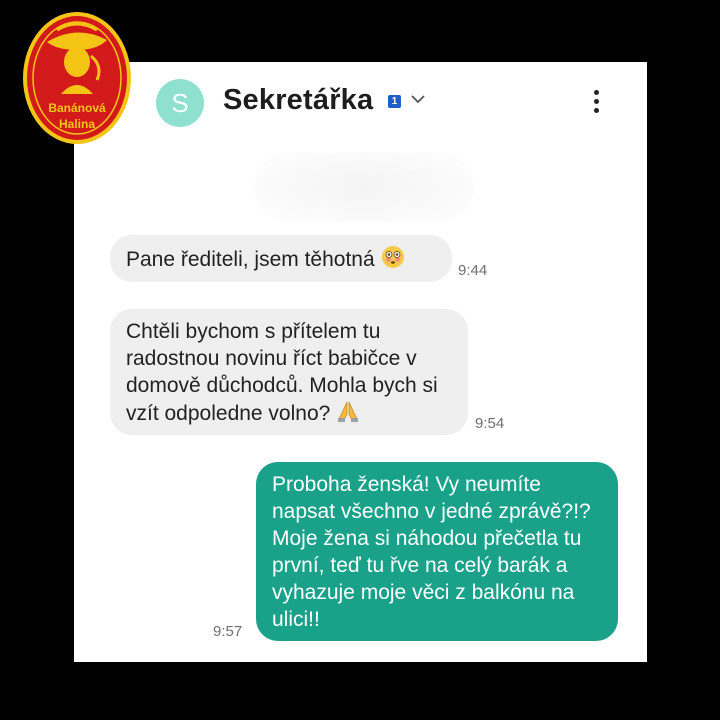  What do you see at coordinates (394, 101) in the screenshot?
I see `sim-badge: 1` at bounding box center [394, 101].